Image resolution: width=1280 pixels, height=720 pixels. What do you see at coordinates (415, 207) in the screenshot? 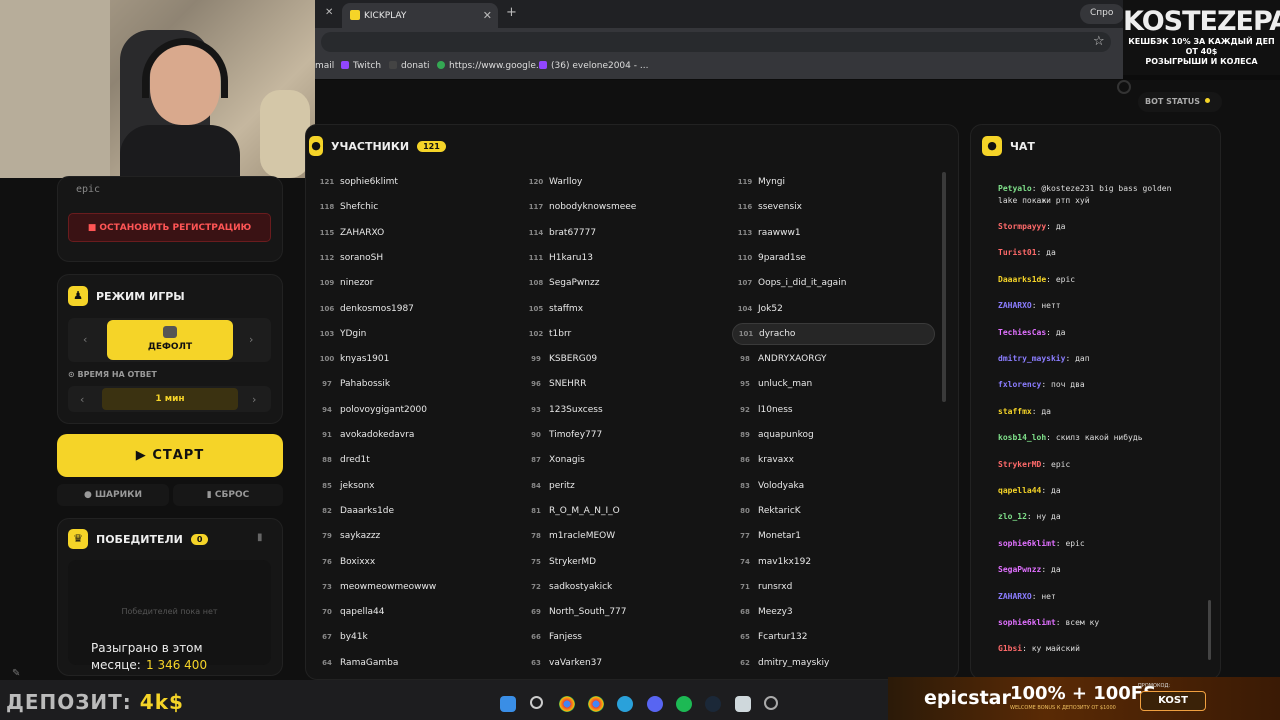
I see `participant-item: 118 Shefchic` at bounding box center [415, 207].